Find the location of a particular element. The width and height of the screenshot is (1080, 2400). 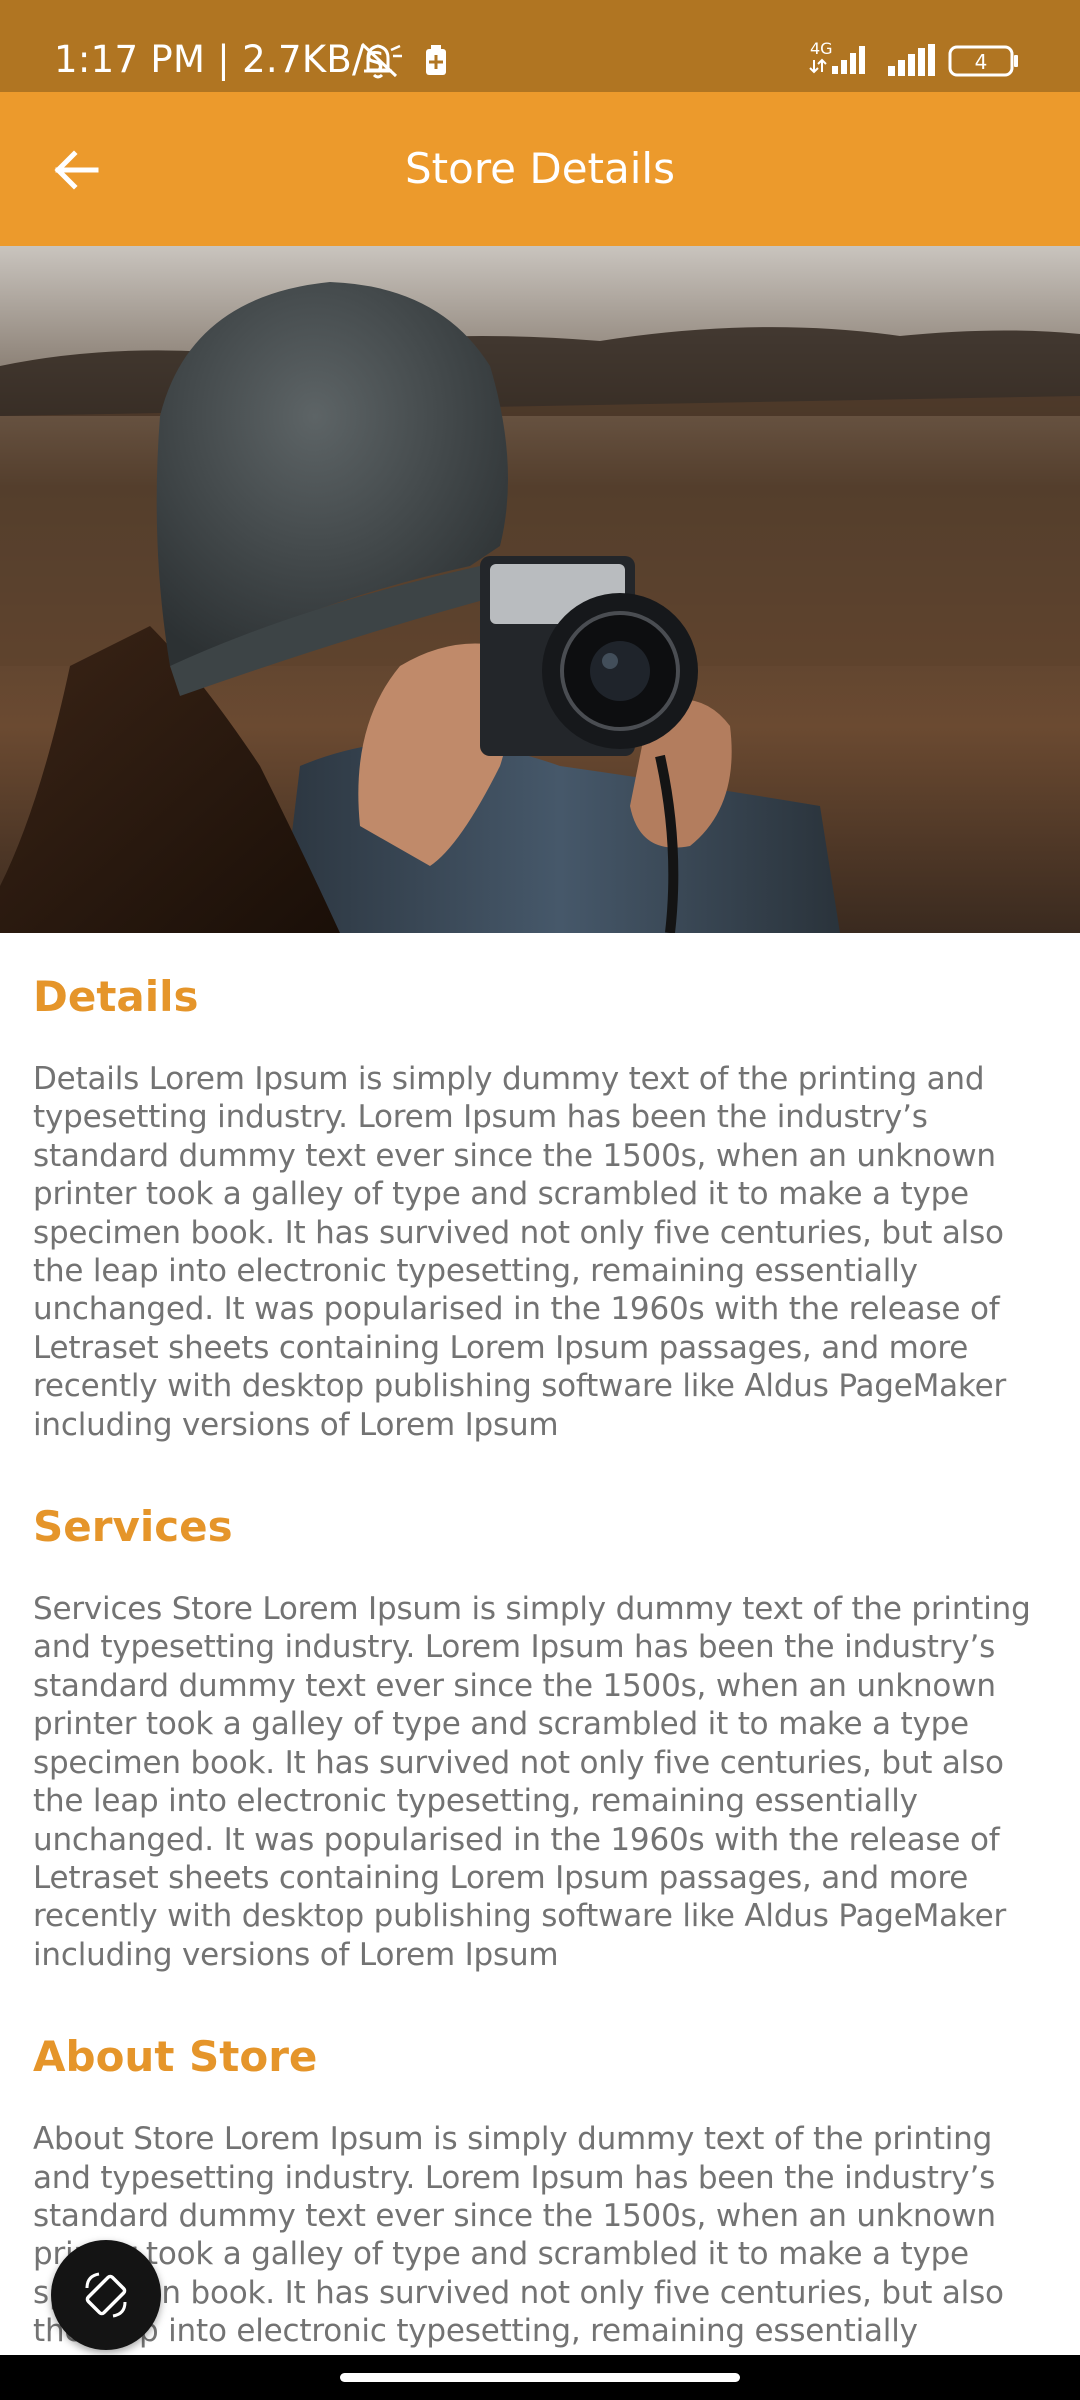

system-navigation-bar is located at coordinates (540, 2377).